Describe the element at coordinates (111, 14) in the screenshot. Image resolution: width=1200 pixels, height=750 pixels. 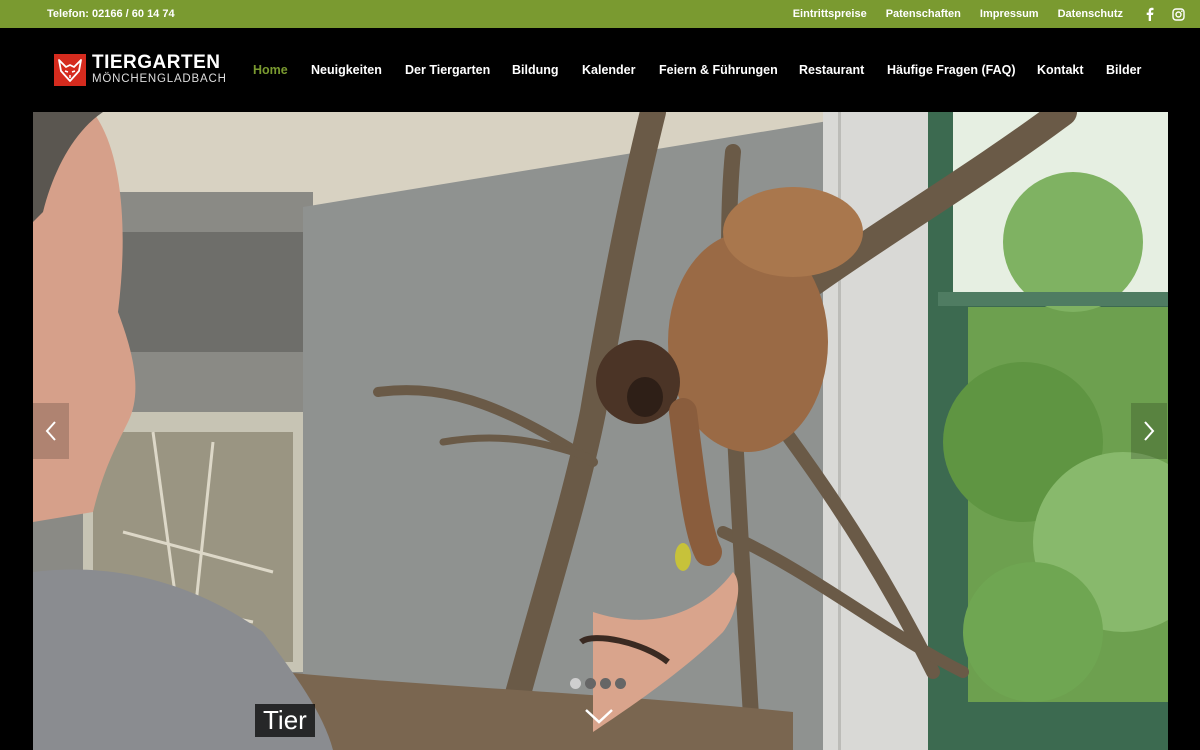
I see `phone-number: Telefon: 02166 / 60 14 74` at that location.